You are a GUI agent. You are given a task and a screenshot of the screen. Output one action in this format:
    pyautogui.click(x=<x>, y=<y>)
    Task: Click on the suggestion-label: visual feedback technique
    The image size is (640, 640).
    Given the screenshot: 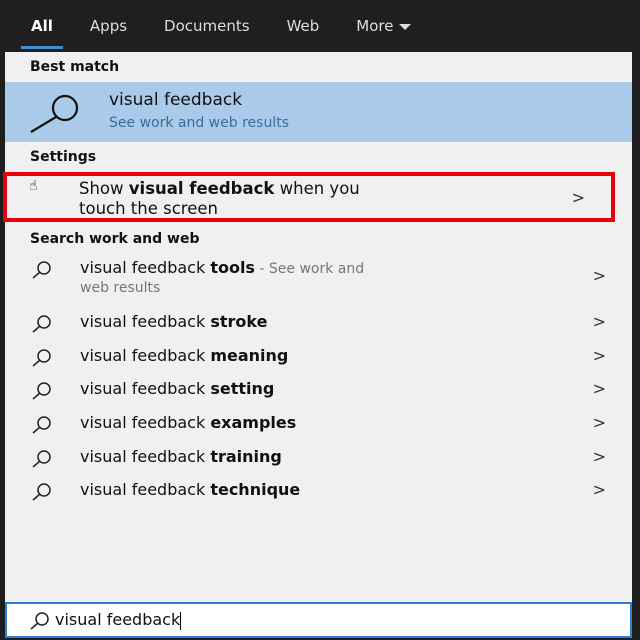 What is the action you would take?
    pyautogui.click(x=190, y=489)
    